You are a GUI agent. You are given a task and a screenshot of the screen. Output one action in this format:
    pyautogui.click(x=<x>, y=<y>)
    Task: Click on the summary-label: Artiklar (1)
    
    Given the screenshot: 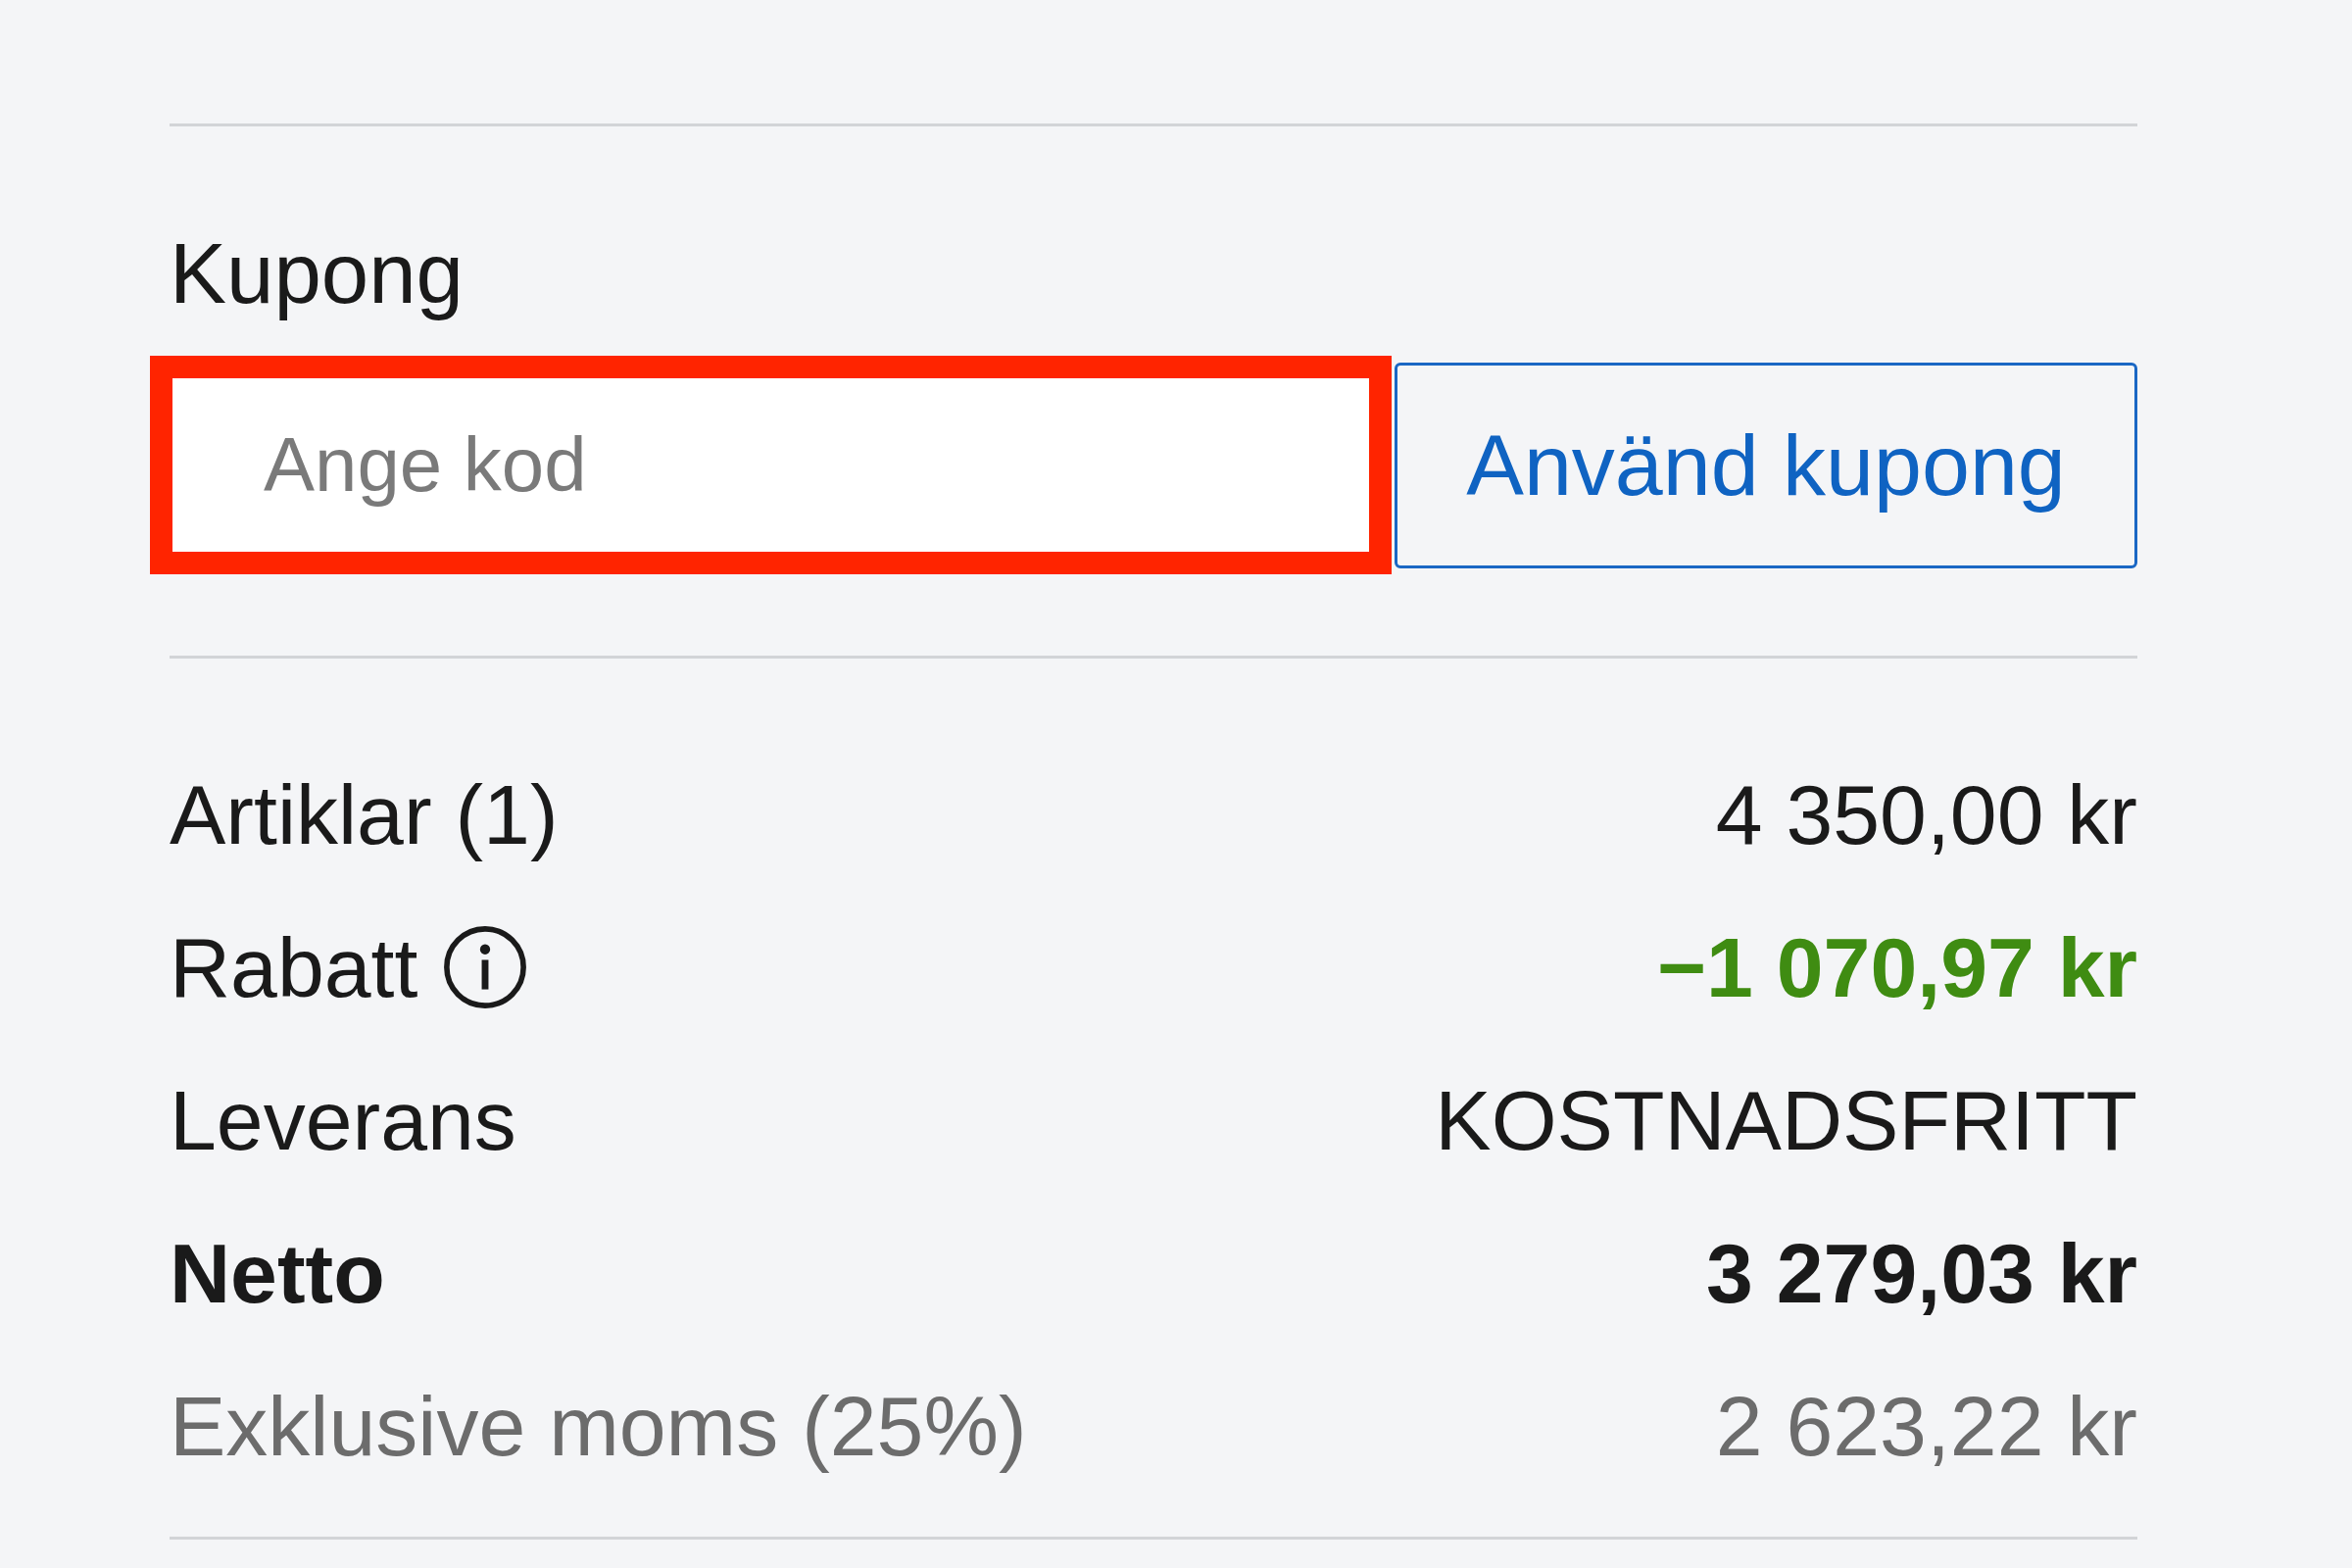 What is the action you would take?
    pyautogui.click(x=364, y=814)
    